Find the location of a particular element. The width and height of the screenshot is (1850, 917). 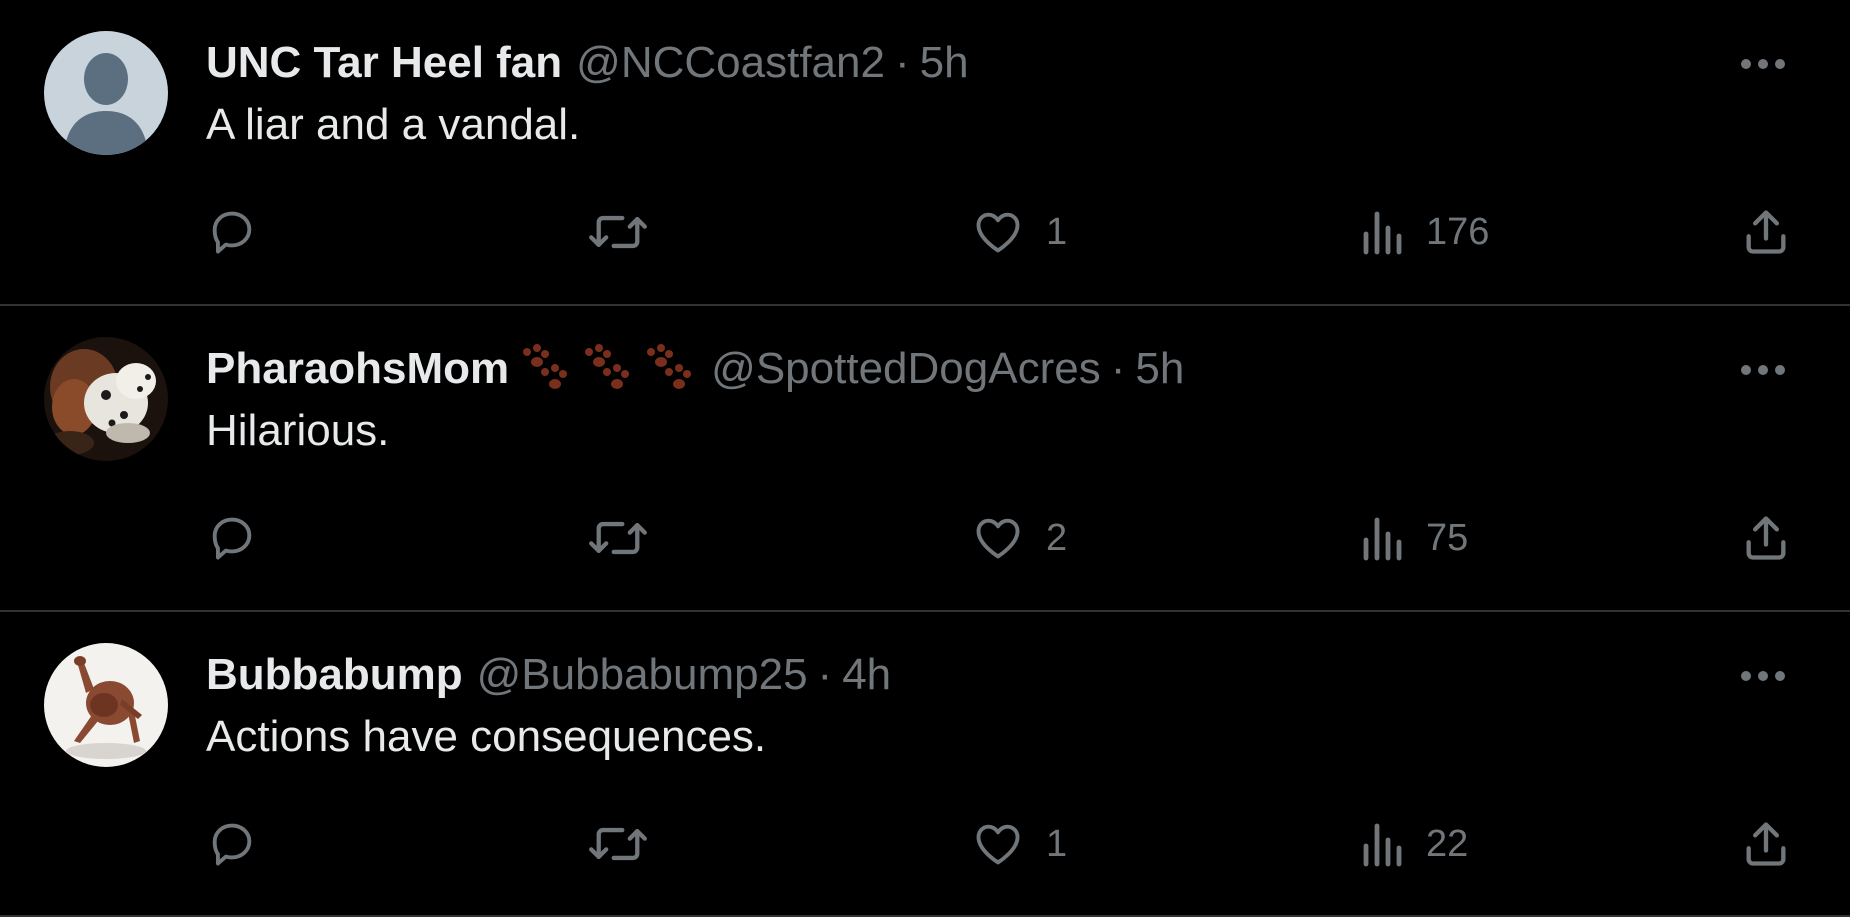

figure-photo-icon is located at coordinates (106, 705).